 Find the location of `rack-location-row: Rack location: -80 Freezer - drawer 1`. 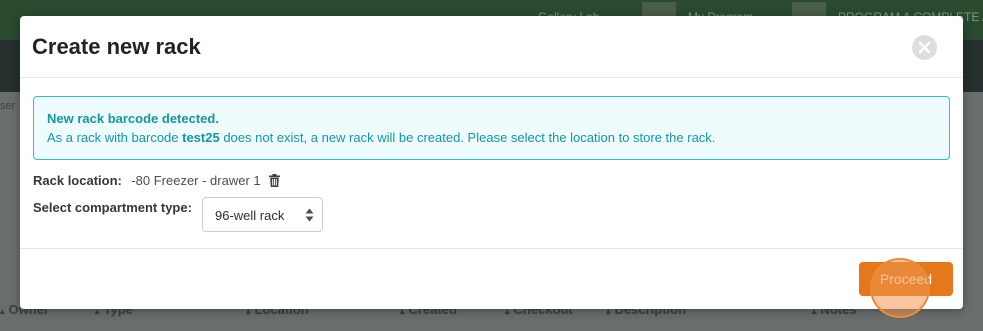

rack-location-row: Rack location: -80 Freezer - drawer 1 is located at coordinates (157, 180).